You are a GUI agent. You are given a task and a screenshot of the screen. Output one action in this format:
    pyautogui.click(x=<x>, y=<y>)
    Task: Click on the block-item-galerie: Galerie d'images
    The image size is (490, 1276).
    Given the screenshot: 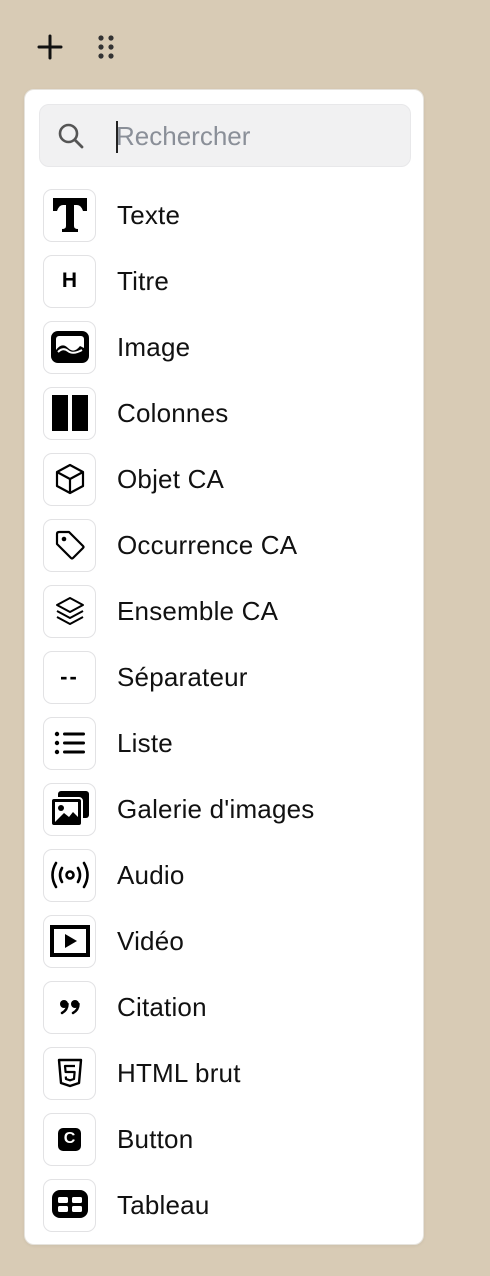 What is the action you would take?
    pyautogui.click(x=228, y=809)
    